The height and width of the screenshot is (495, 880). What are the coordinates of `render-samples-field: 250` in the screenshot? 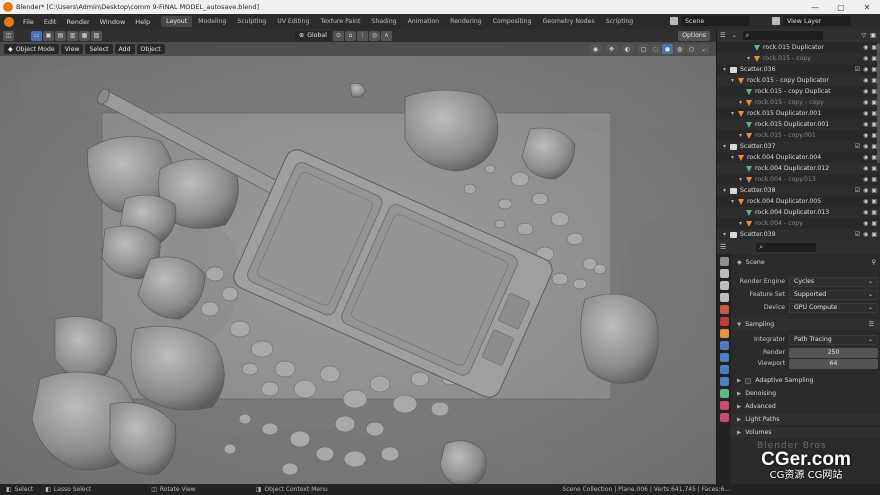 It's located at (833, 352).